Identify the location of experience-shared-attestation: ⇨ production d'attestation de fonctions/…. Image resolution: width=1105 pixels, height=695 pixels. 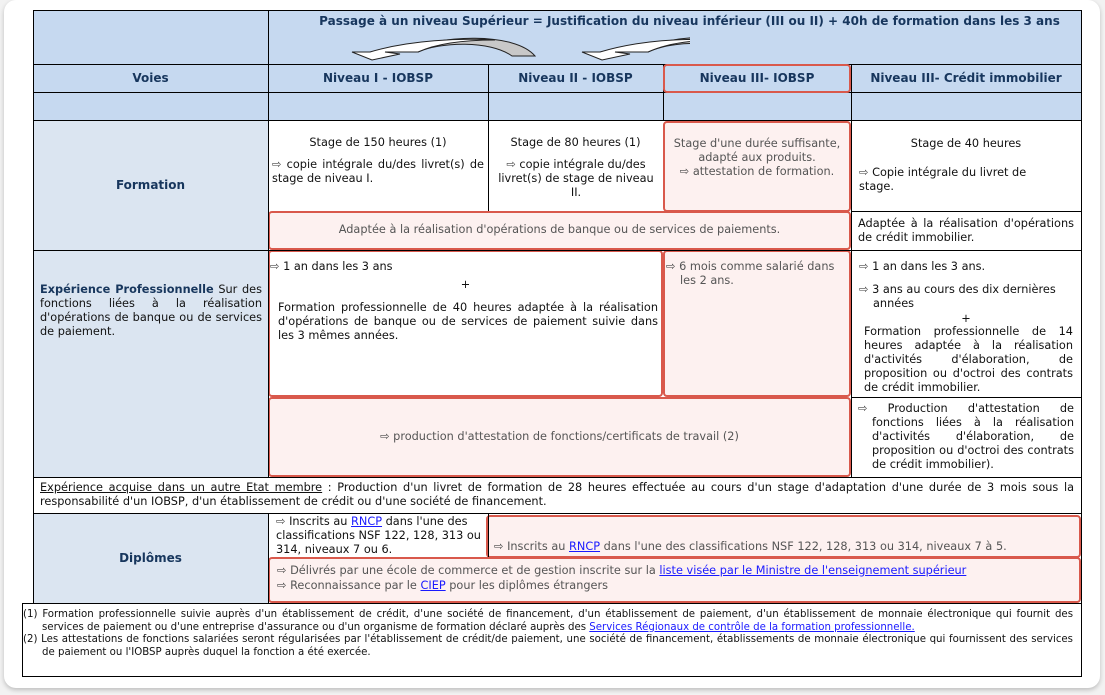
(559, 436).